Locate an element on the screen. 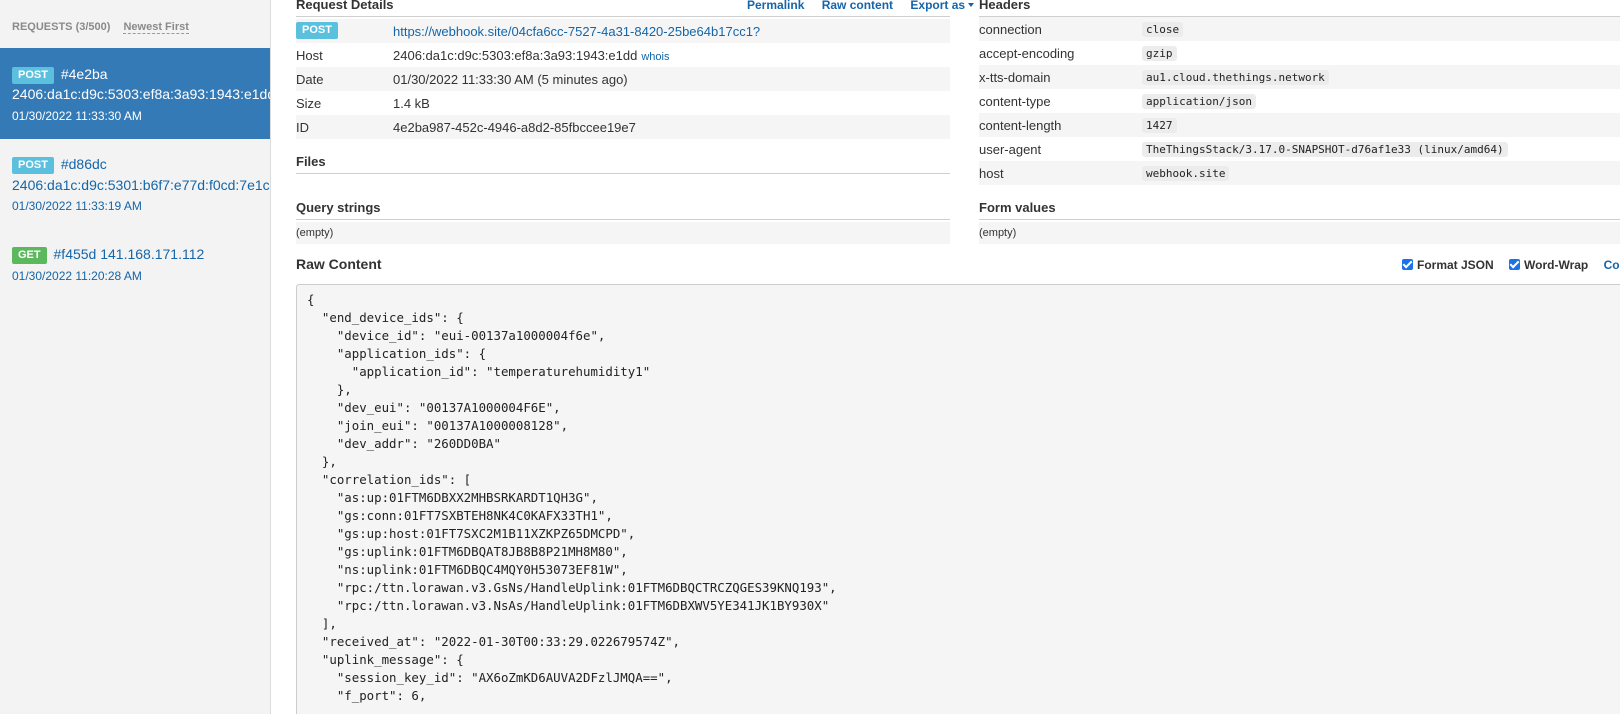 The width and height of the screenshot is (1620, 714). id-row: ID 4e2ba987-452c-4946-a8d2-85fbccee19e7 is located at coordinates (623, 127).